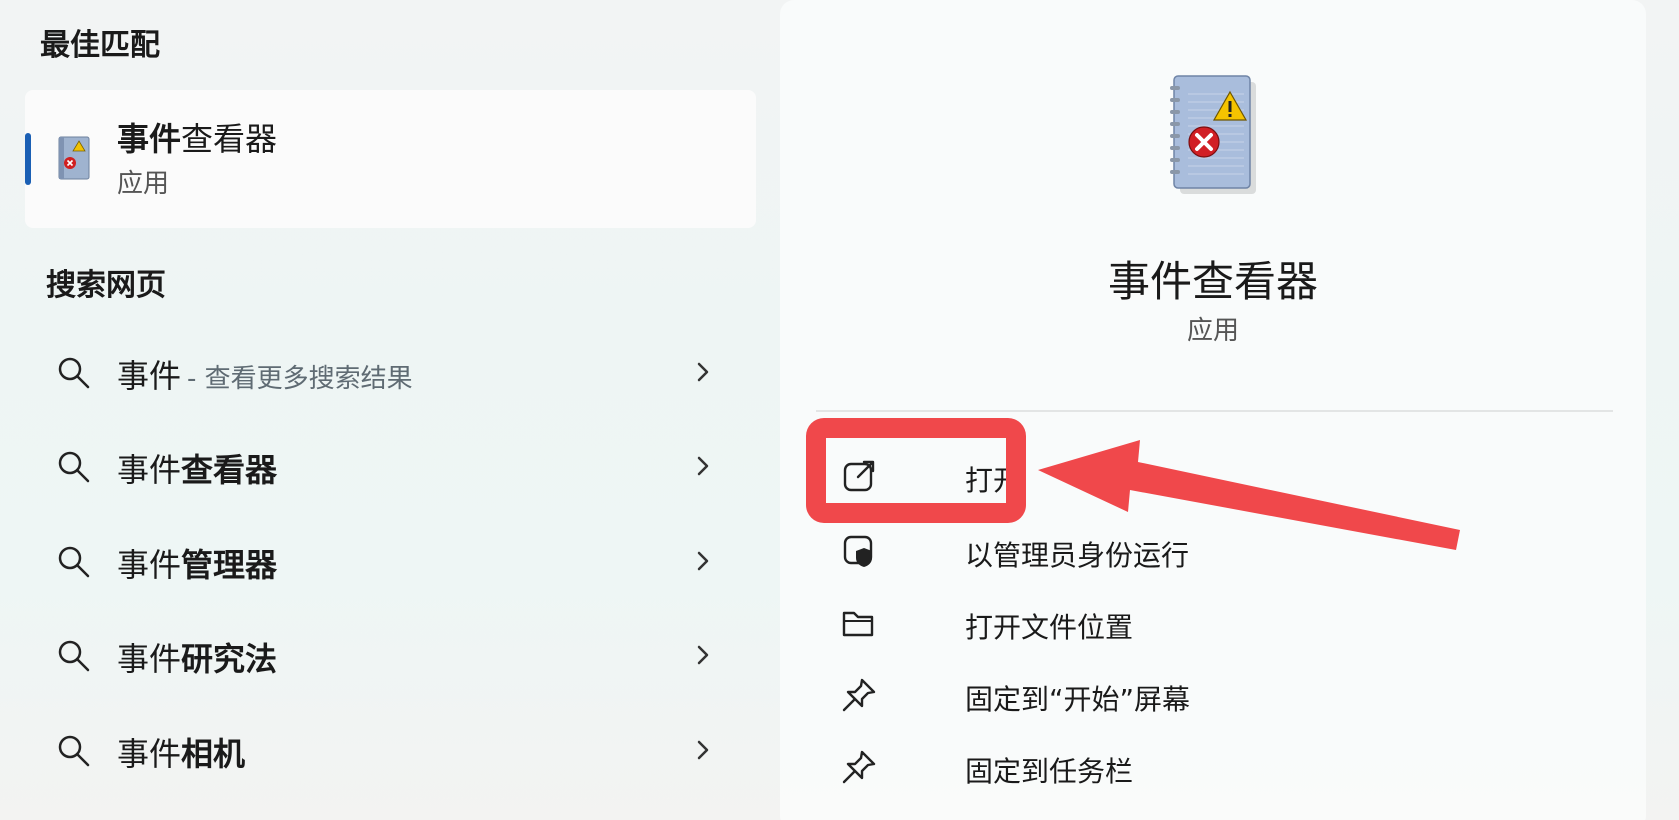  I want to click on divider, so click(1214, 411).